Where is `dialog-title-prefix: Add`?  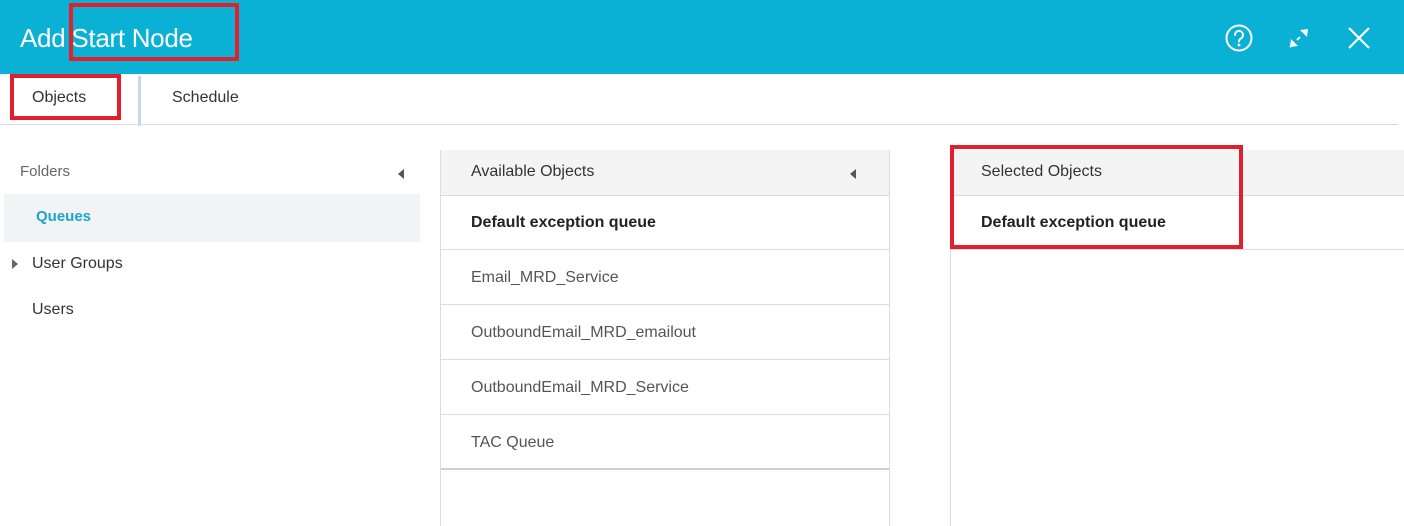
dialog-title-prefix: Add is located at coordinates (43, 38).